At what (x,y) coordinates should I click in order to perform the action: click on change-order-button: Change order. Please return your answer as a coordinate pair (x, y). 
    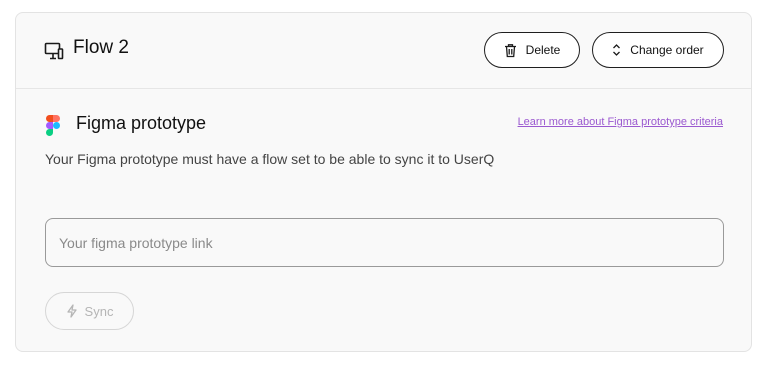
    Looking at the image, I should click on (658, 50).